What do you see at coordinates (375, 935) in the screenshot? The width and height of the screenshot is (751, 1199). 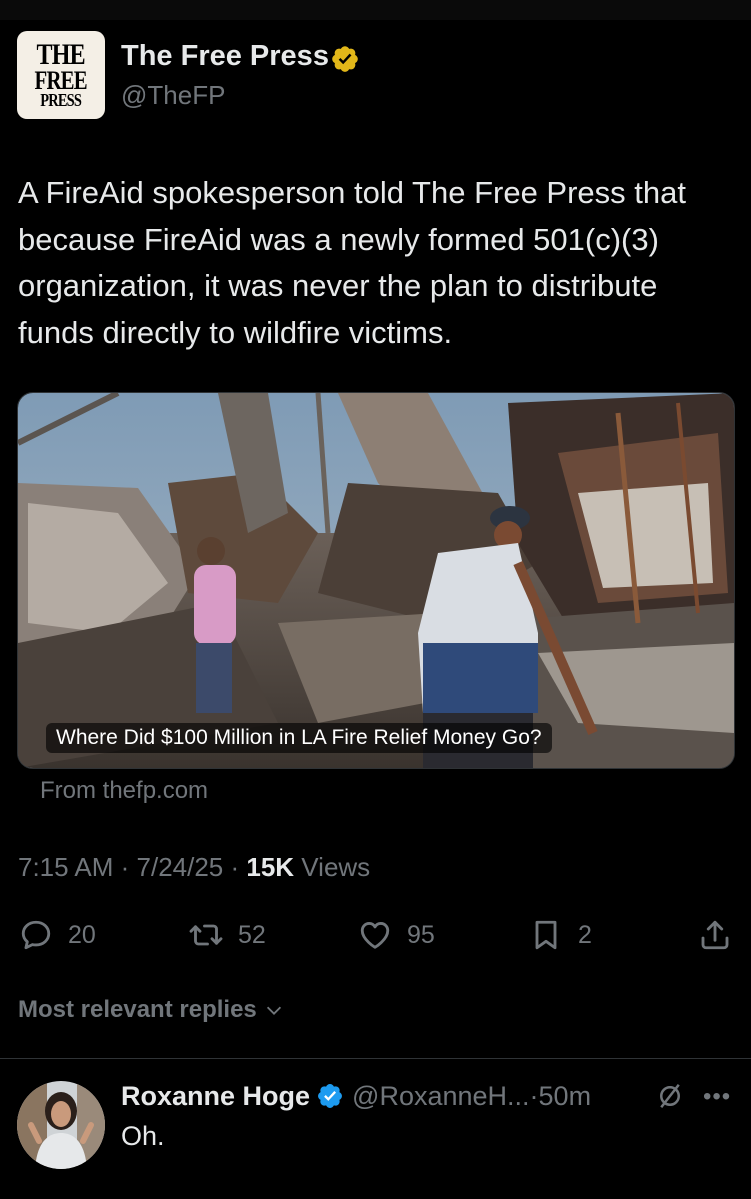 I see `heart-icon` at bounding box center [375, 935].